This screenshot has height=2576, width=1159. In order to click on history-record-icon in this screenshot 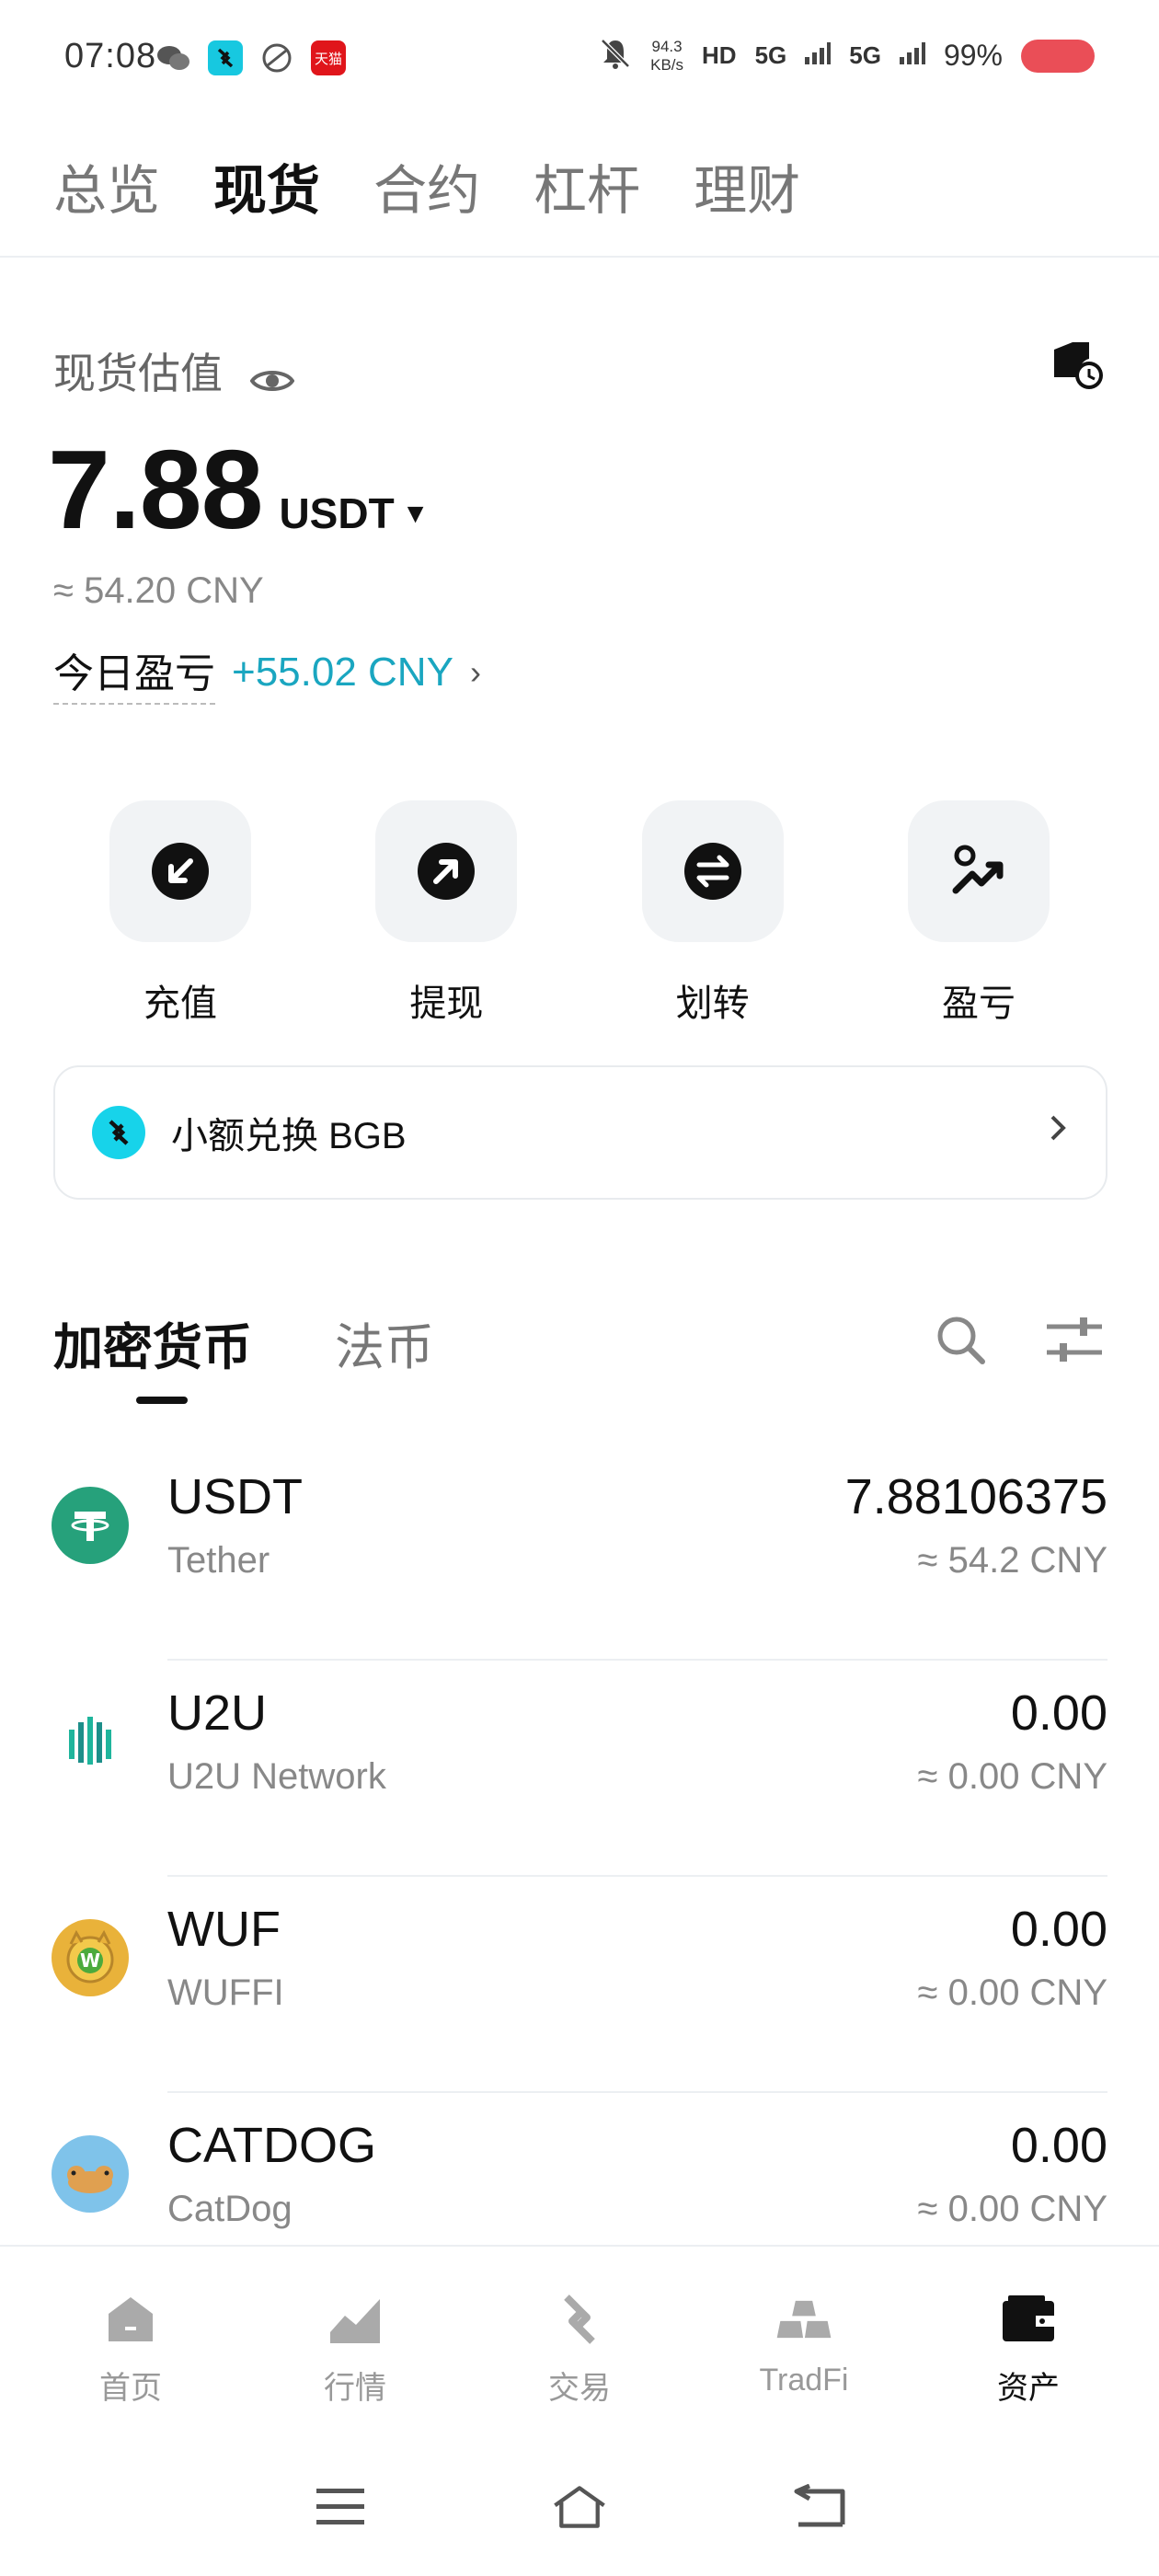, I will do `click(1077, 365)`.